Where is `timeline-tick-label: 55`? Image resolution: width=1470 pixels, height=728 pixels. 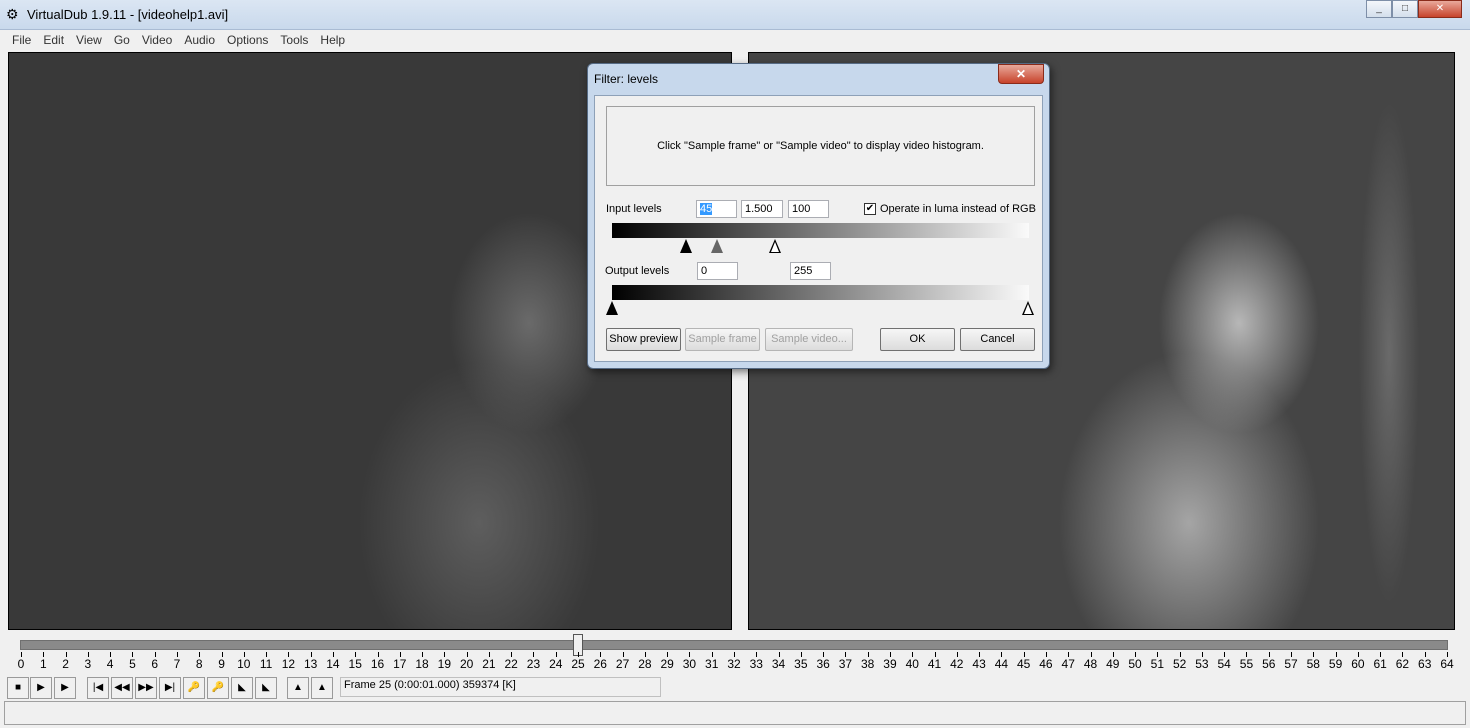 timeline-tick-label: 55 is located at coordinates (1246, 664).